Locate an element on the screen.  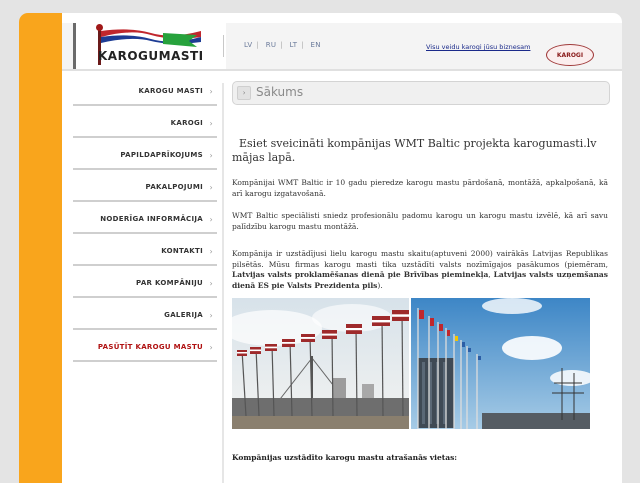
sidebar-item-noderiga-informacija: NODERĪGA INFORMĀCIJA › is located at coordinates (145, 222).